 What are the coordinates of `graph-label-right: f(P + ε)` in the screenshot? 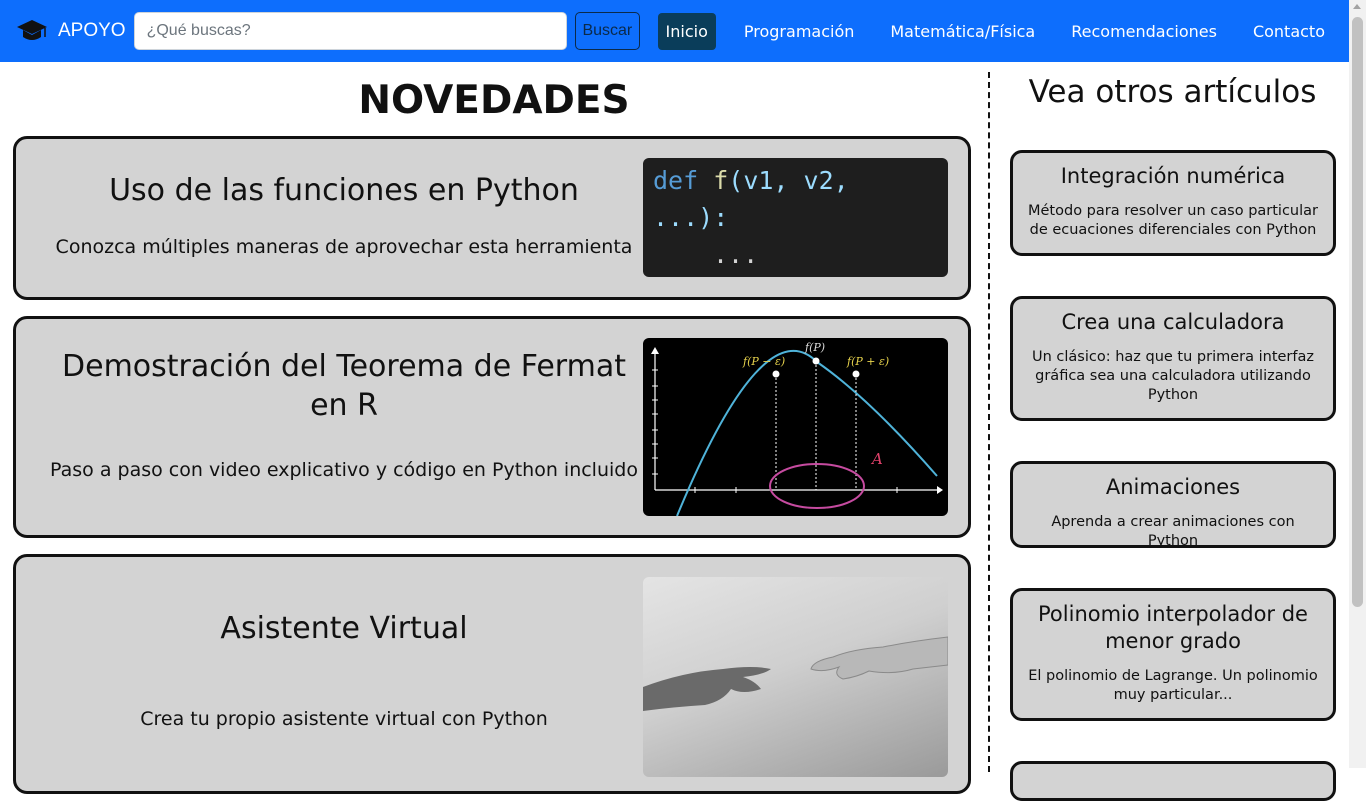 It's located at (867, 361).